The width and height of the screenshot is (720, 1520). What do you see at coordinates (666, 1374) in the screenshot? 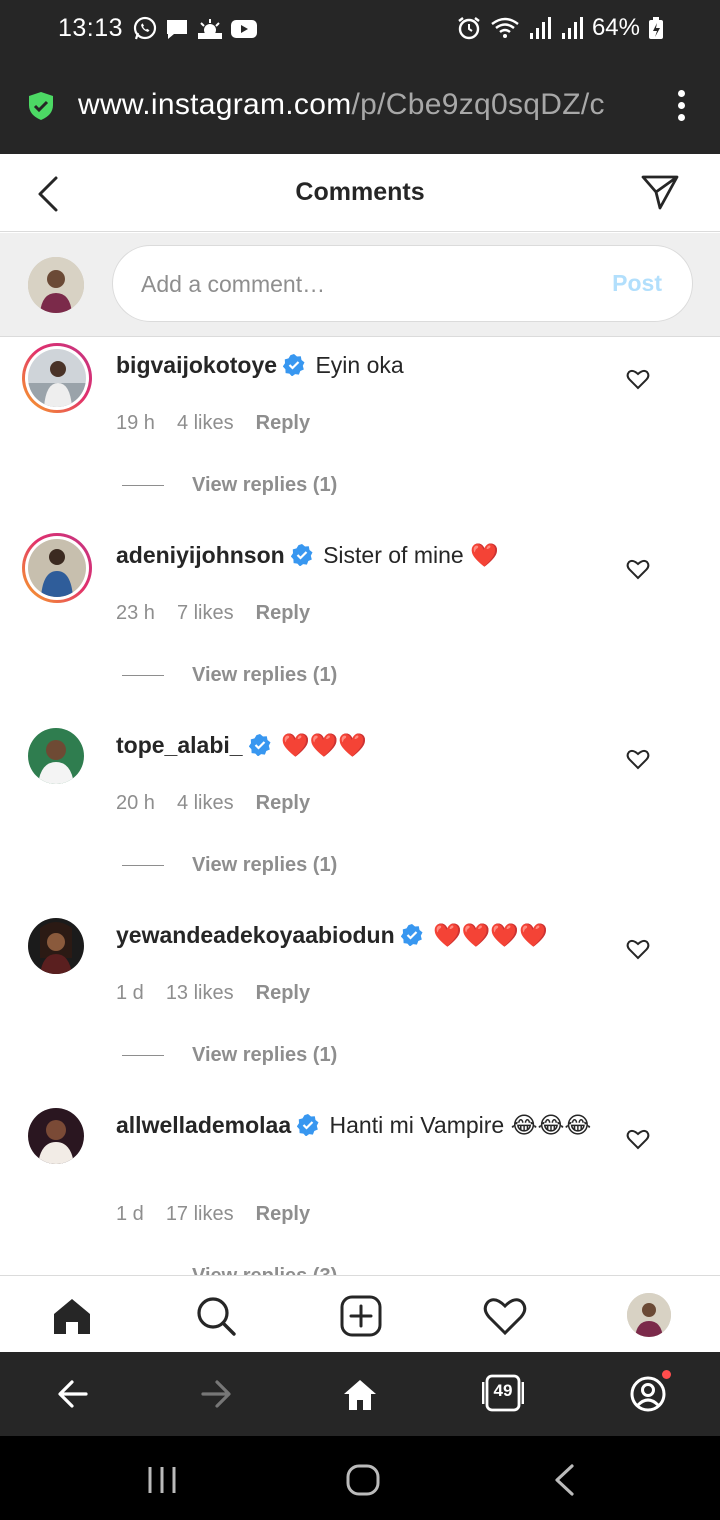
I see `notification-dot` at bounding box center [666, 1374].